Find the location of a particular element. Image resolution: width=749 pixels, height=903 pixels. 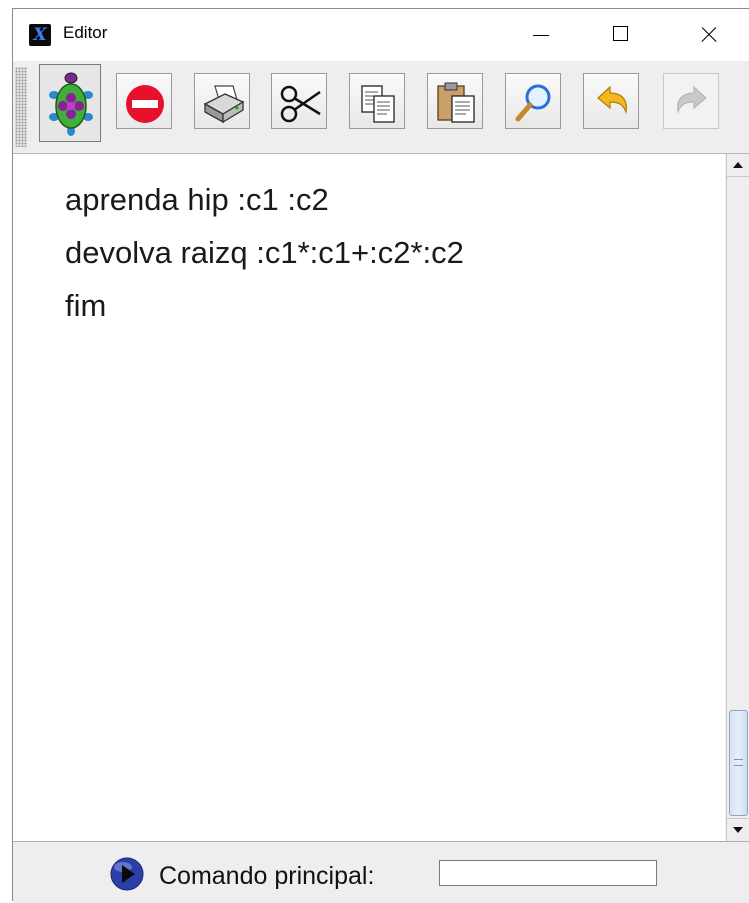

undo-icon is located at coordinates (612, 100).